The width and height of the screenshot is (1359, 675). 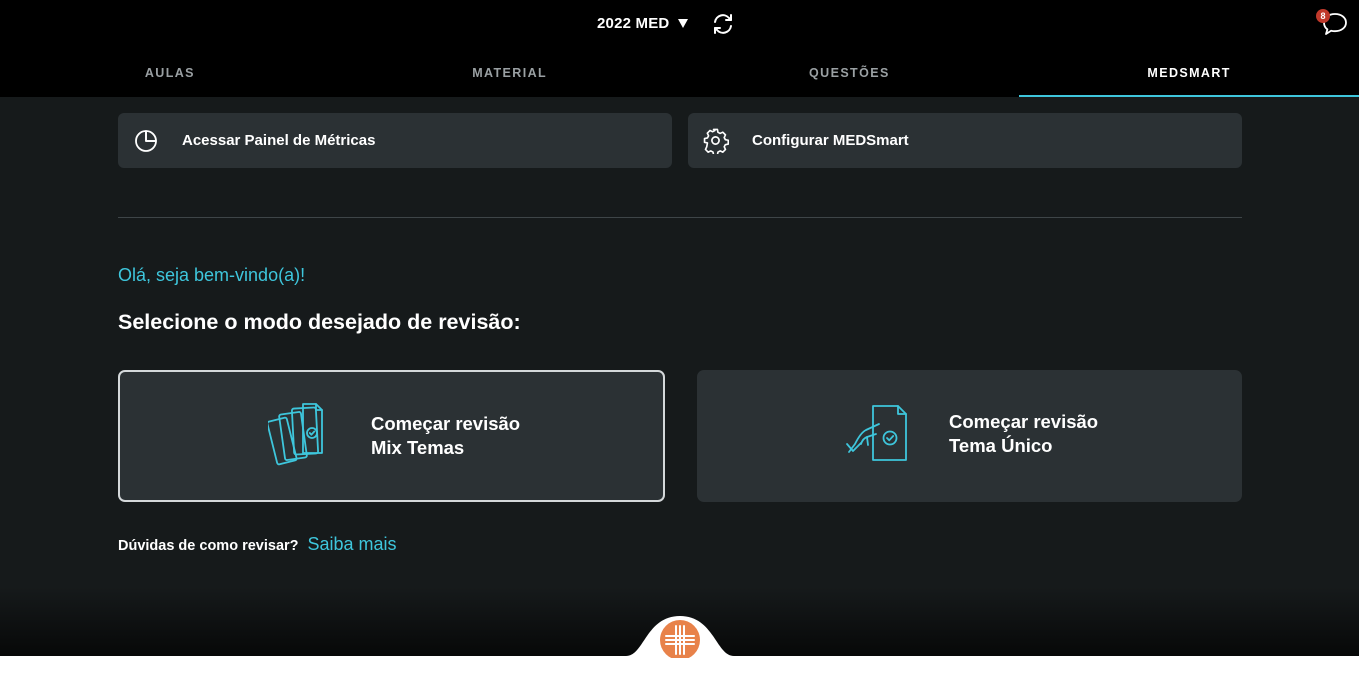 I want to click on year-select: 2022 MED, so click(x=643, y=23).